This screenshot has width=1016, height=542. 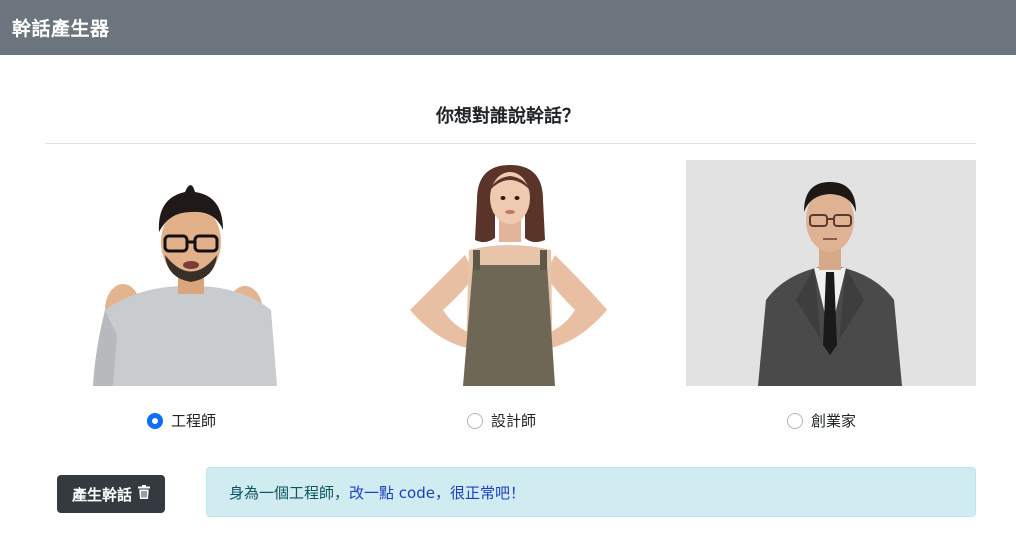 What do you see at coordinates (508, 27) in the screenshot?
I see `navbar: 幹話產生器` at bounding box center [508, 27].